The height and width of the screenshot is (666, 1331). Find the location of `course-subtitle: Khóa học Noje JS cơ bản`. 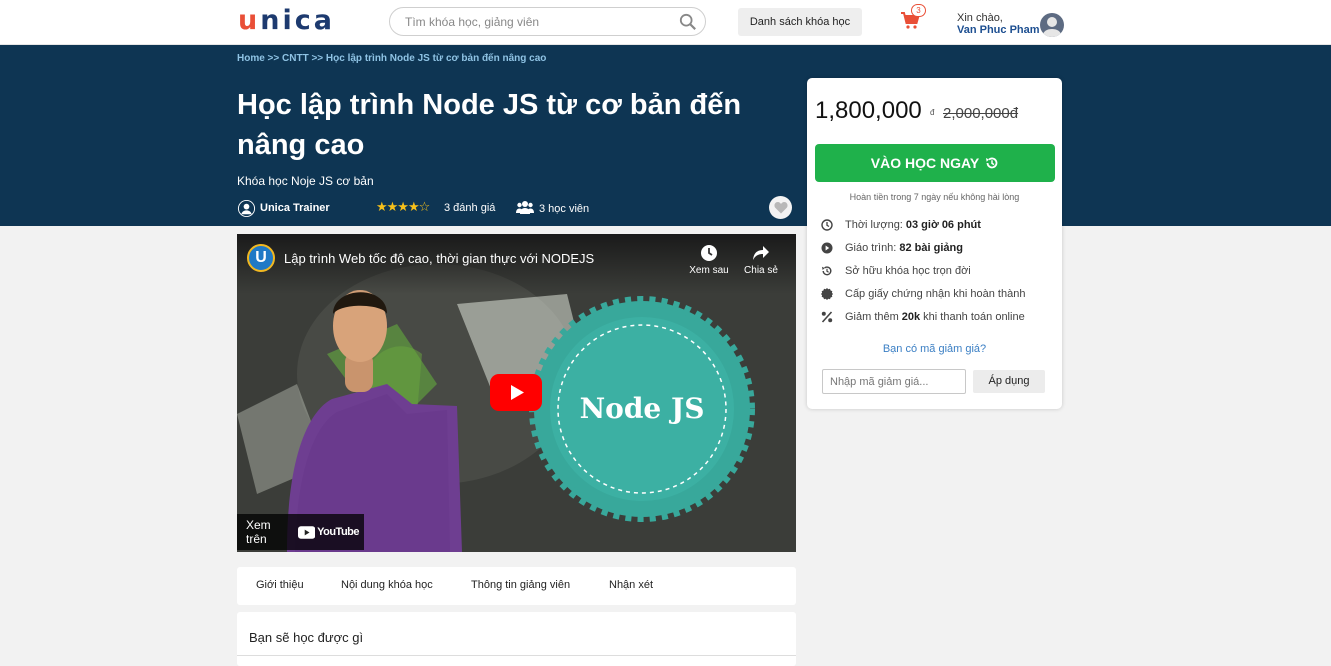

course-subtitle: Khóa học Noje JS cơ bản is located at coordinates (305, 181).